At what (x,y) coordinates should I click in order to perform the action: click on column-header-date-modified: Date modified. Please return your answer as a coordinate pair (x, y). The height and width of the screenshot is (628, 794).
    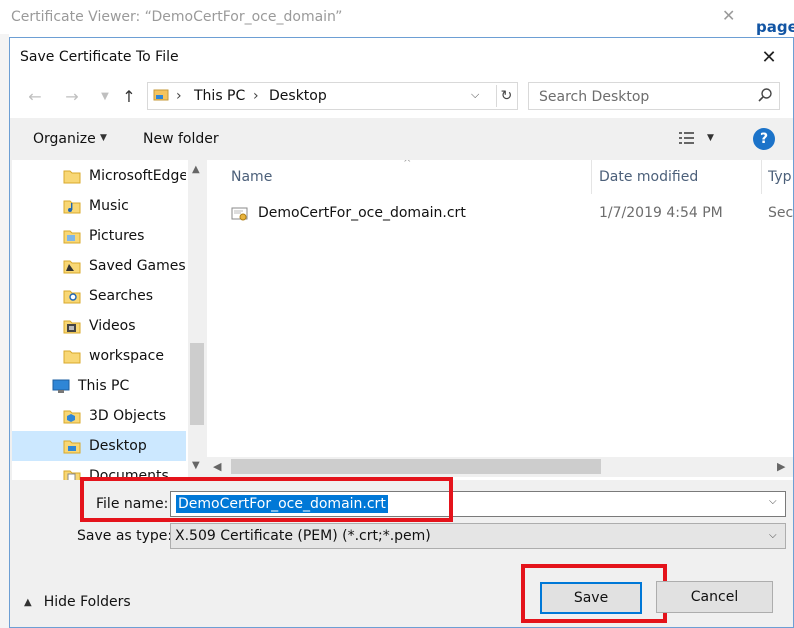
    Looking at the image, I should click on (679, 177).